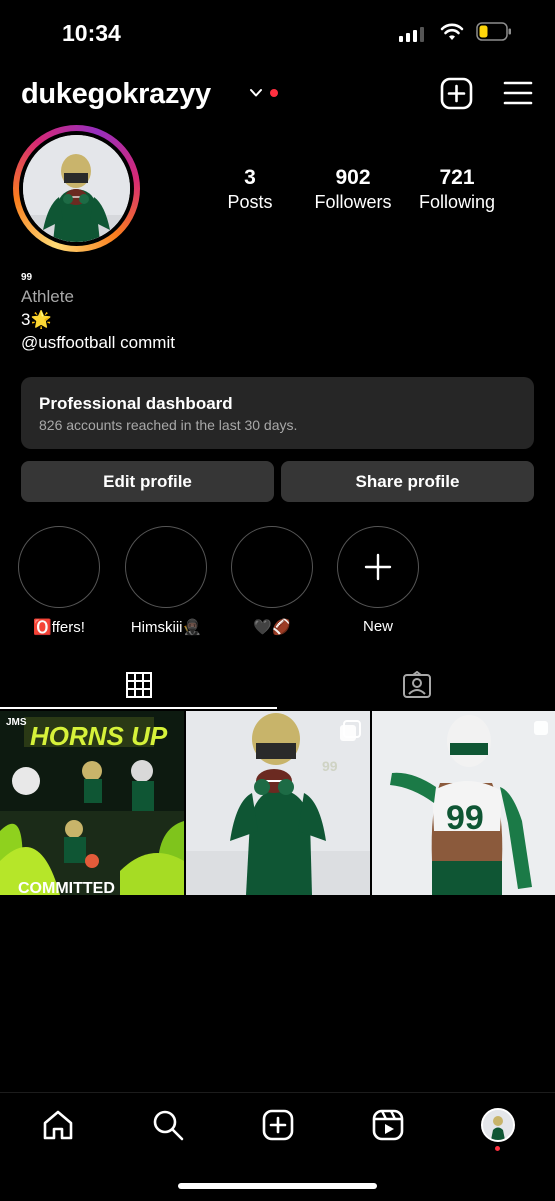 This screenshot has height=1201, width=555. What do you see at coordinates (66, 887) in the screenshot?
I see `post-footer-text: COMMITTED` at bounding box center [66, 887].